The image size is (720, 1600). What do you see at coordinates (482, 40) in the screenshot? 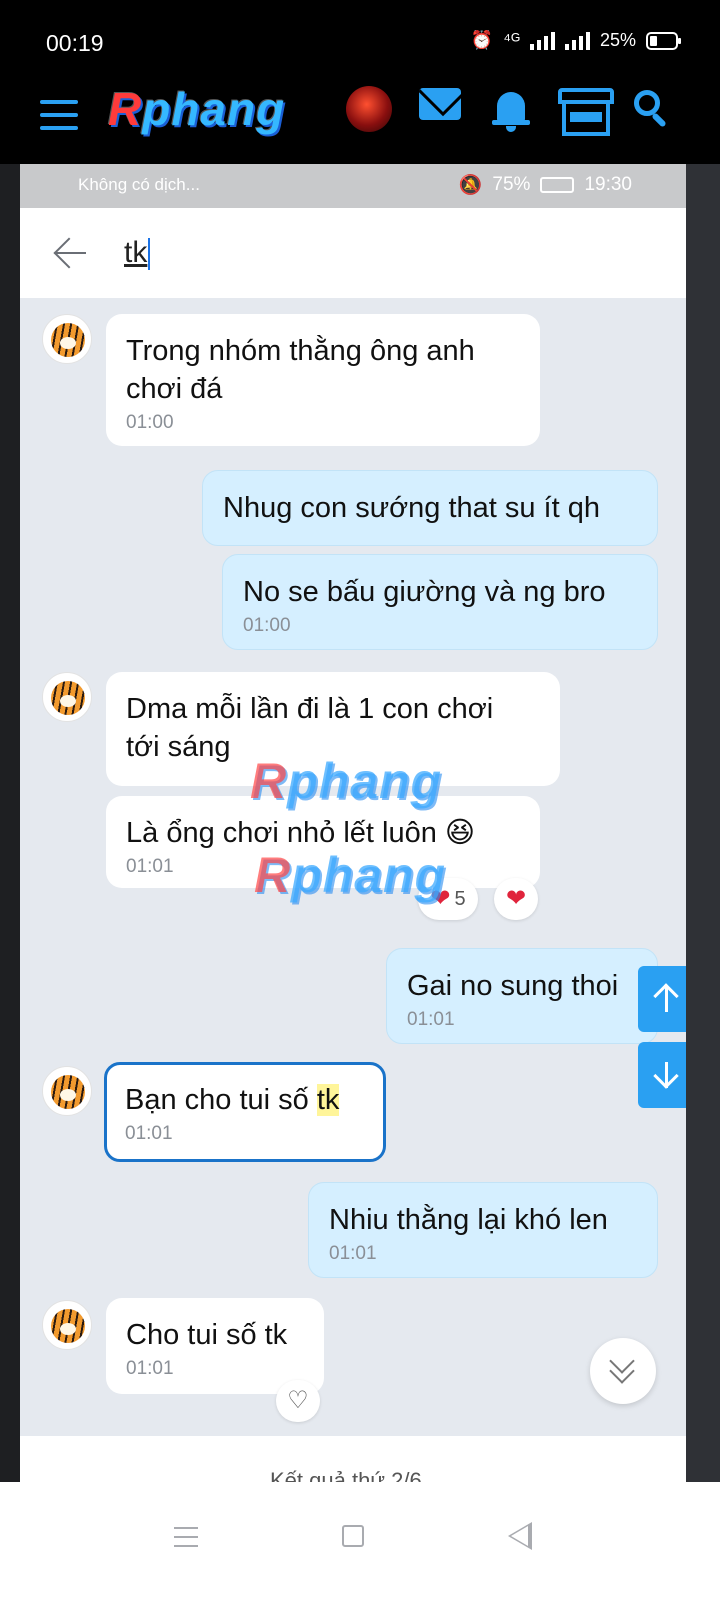
I see `alarm-icon: ⏰` at bounding box center [482, 40].